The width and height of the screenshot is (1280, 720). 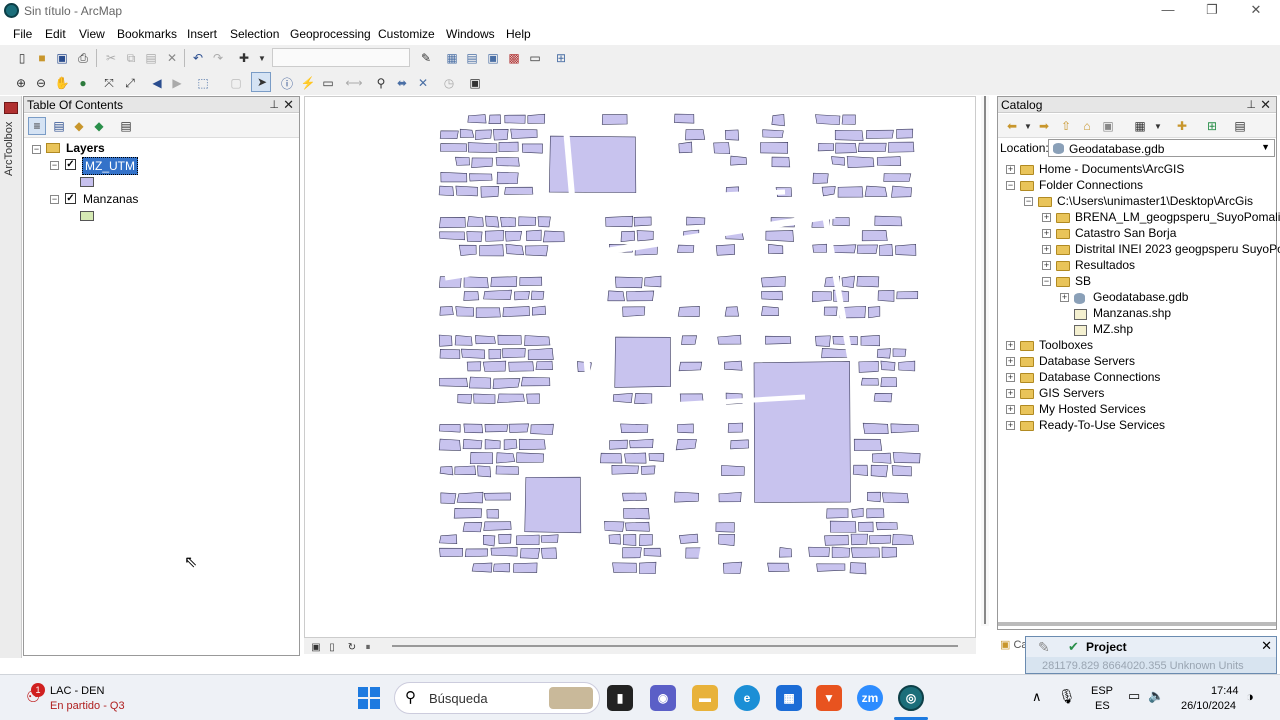 What do you see at coordinates (37, 126) in the screenshot?
I see `list-by-drawing-order-icon: ≡` at bounding box center [37, 126].